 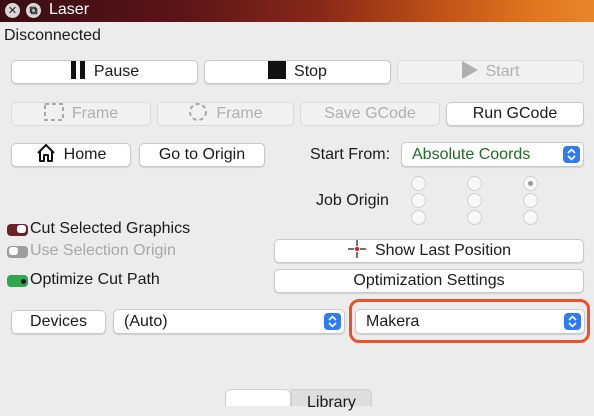 I want to click on crosshair-icon, so click(x=357, y=251).